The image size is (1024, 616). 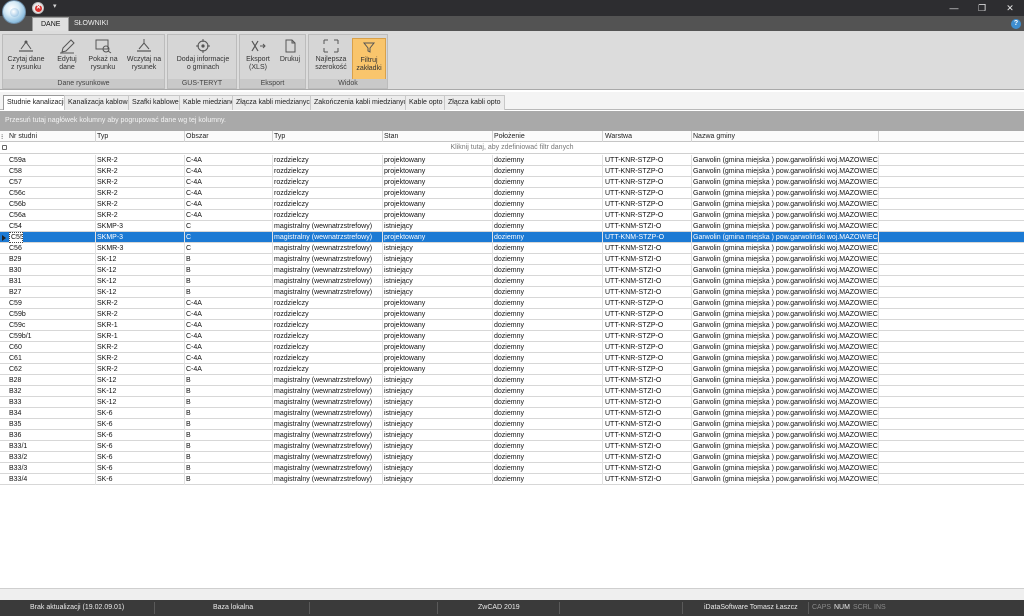 What do you see at coordinates (51, 193) in the screenshot?
I see `cell-nr-studni: C56c` at bounding box center [51, 193].